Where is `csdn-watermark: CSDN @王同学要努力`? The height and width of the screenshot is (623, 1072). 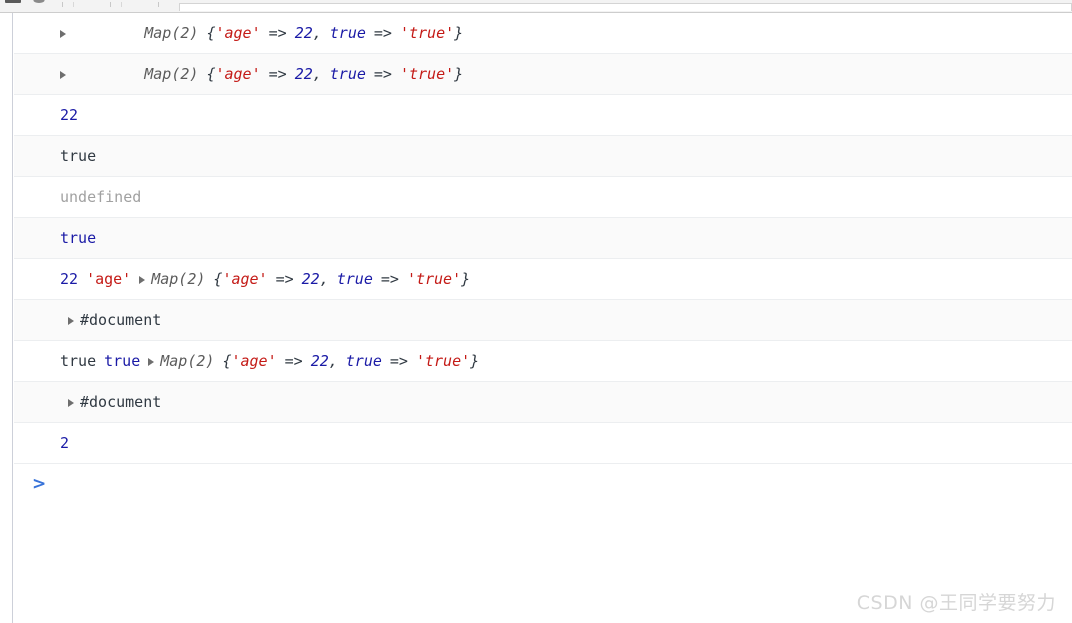 csdn-watermark: CSDN @王同学要努力 is located at coordinates (956, 603).